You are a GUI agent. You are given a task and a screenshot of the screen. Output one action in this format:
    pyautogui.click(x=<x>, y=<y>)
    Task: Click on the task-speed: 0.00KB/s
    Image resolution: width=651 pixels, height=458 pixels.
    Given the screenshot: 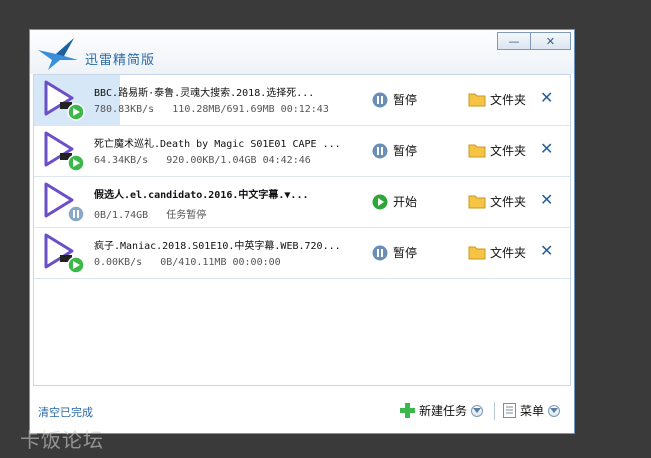 What is the action you would take?
    pyautogui.click(x=118, y=262)
    